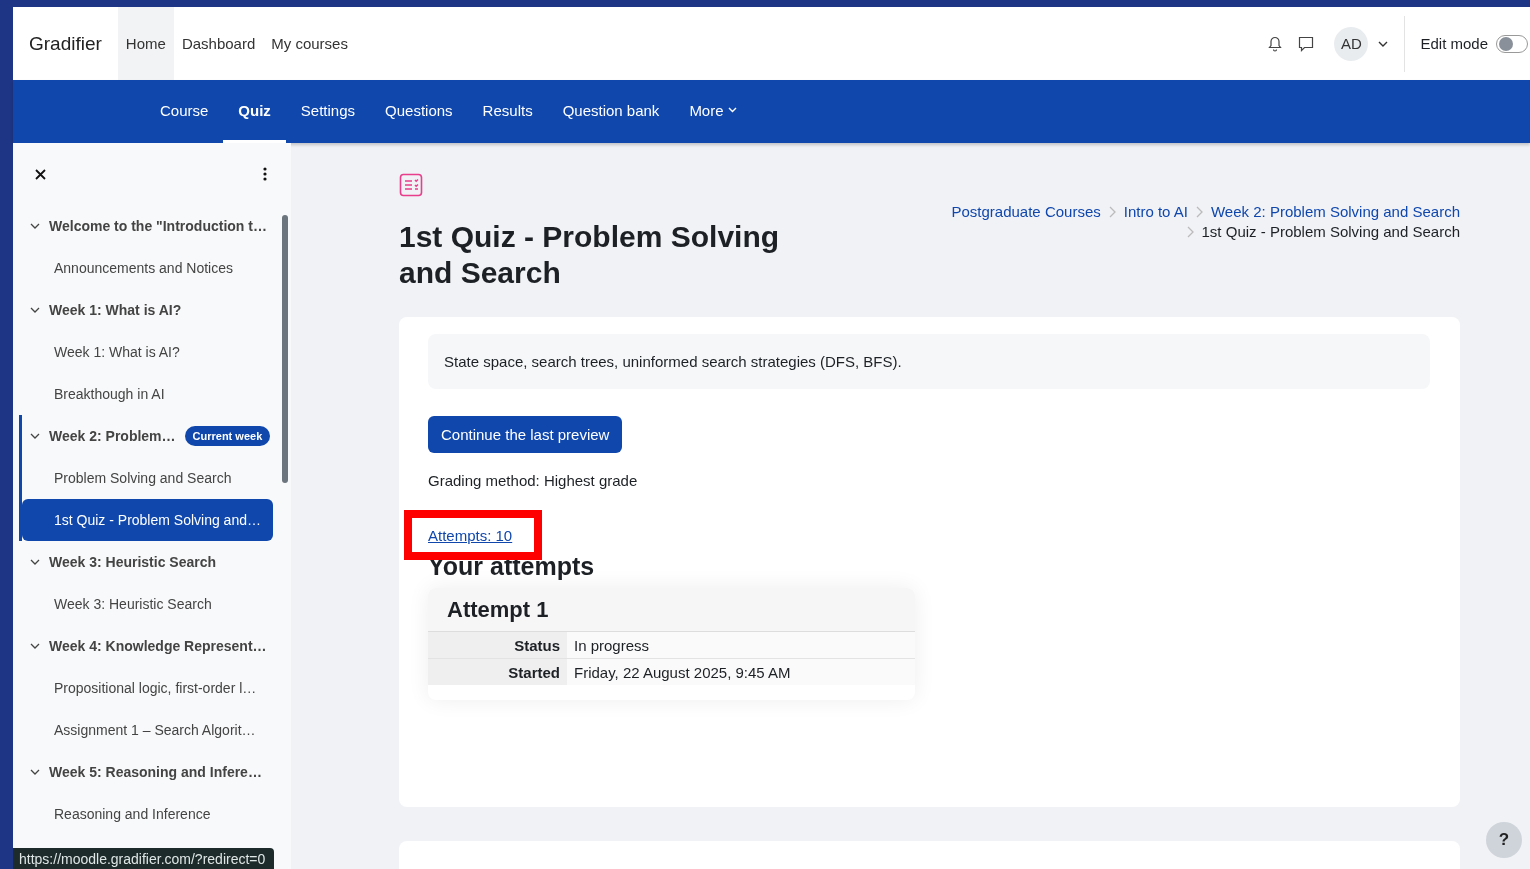  What do you see at coordinates (590, 255) in the screenshot?
I see `page-title: 1st Quiz - Problem Solving and Search` at bounding box center [590, 255].